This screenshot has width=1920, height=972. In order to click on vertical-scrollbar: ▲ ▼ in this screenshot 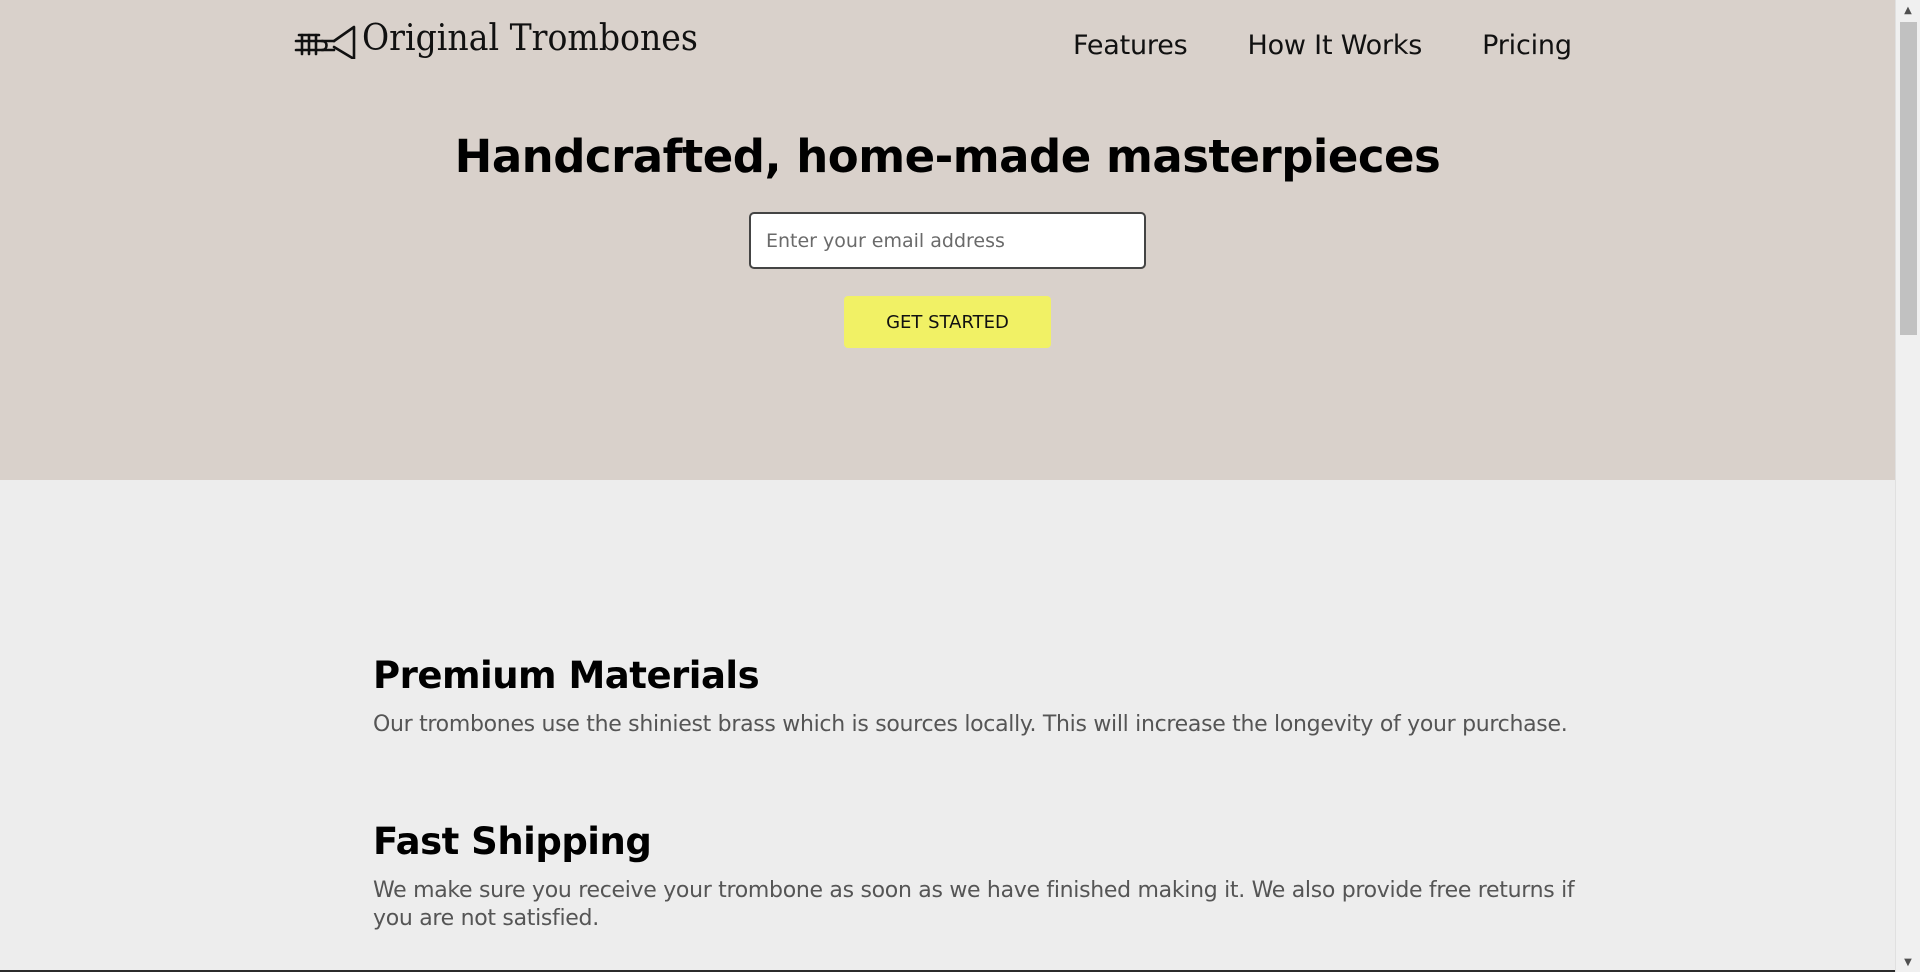, I will do `click(1907, 486)`.